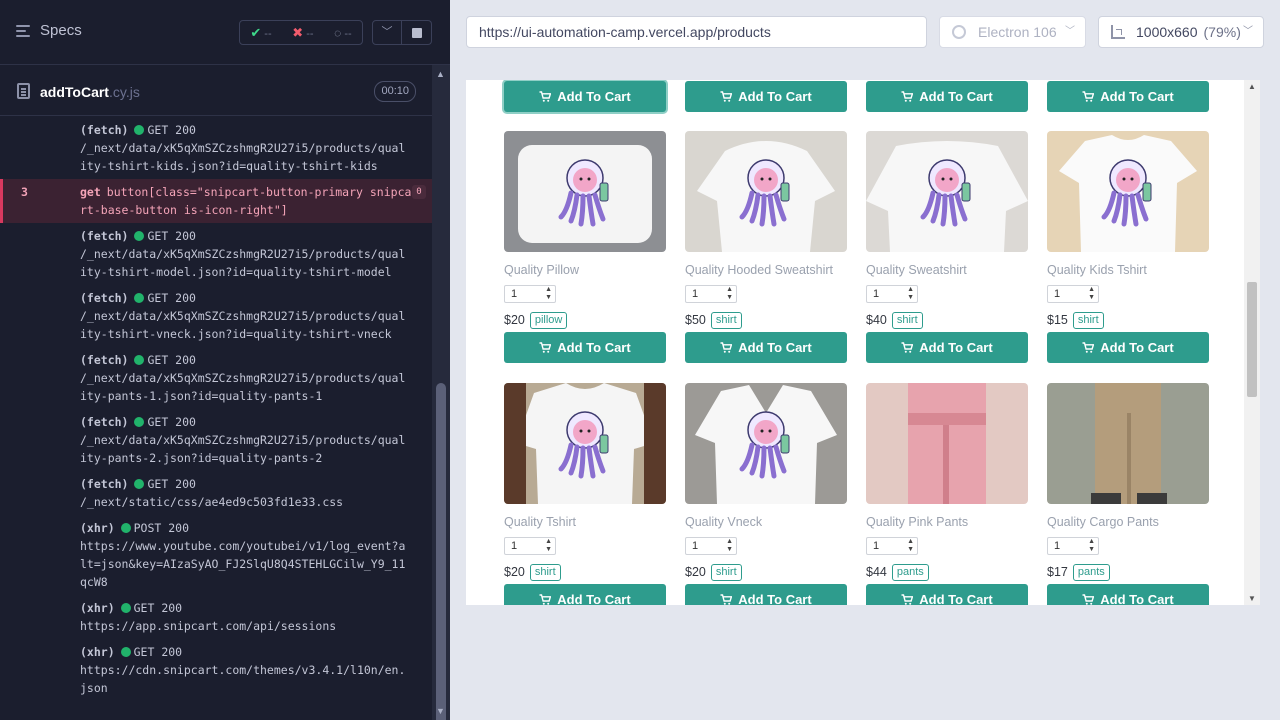 The image size is (1280, 720). Describe the element at coordinates (585, 523) in the screenshot. I see `product-name: Quality Tshirt` at that location.